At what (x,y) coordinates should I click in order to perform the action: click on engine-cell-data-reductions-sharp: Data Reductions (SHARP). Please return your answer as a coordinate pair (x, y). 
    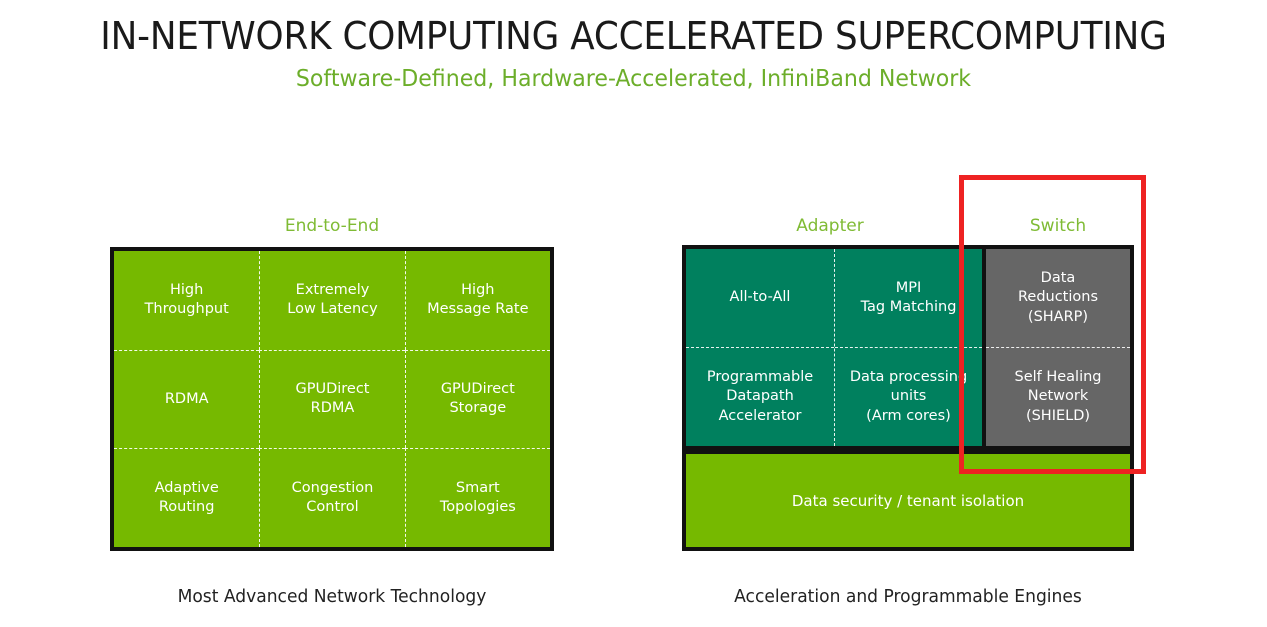
    Looking at the image, I should click on (1058, 298).